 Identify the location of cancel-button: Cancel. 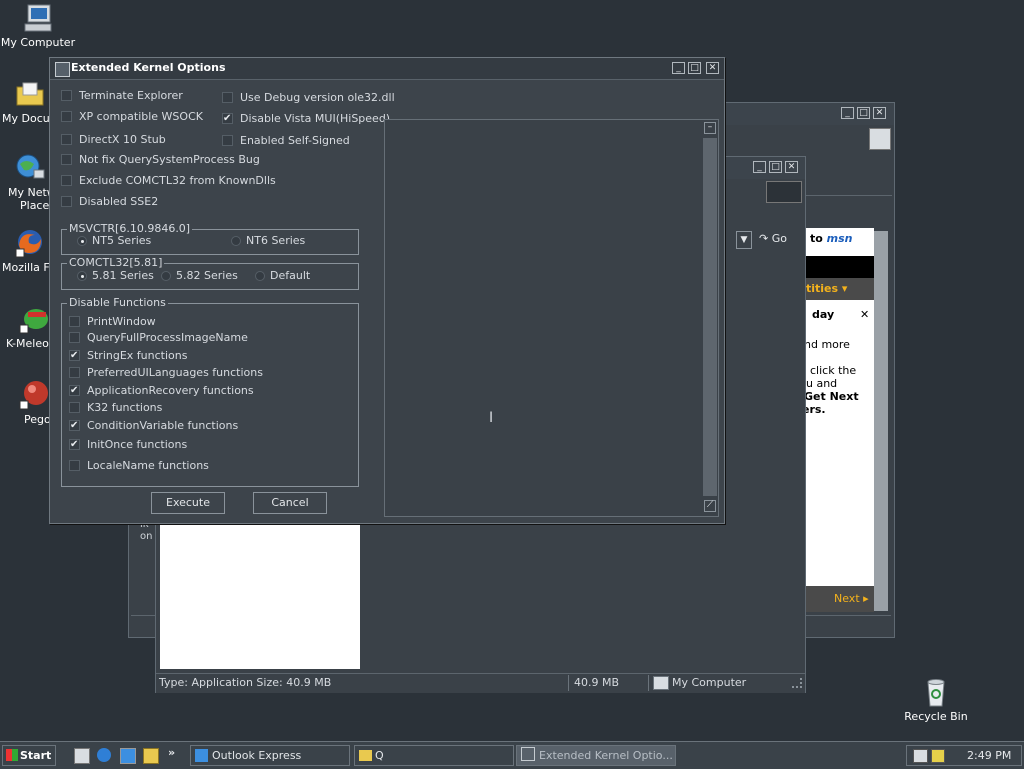
(290, 503).